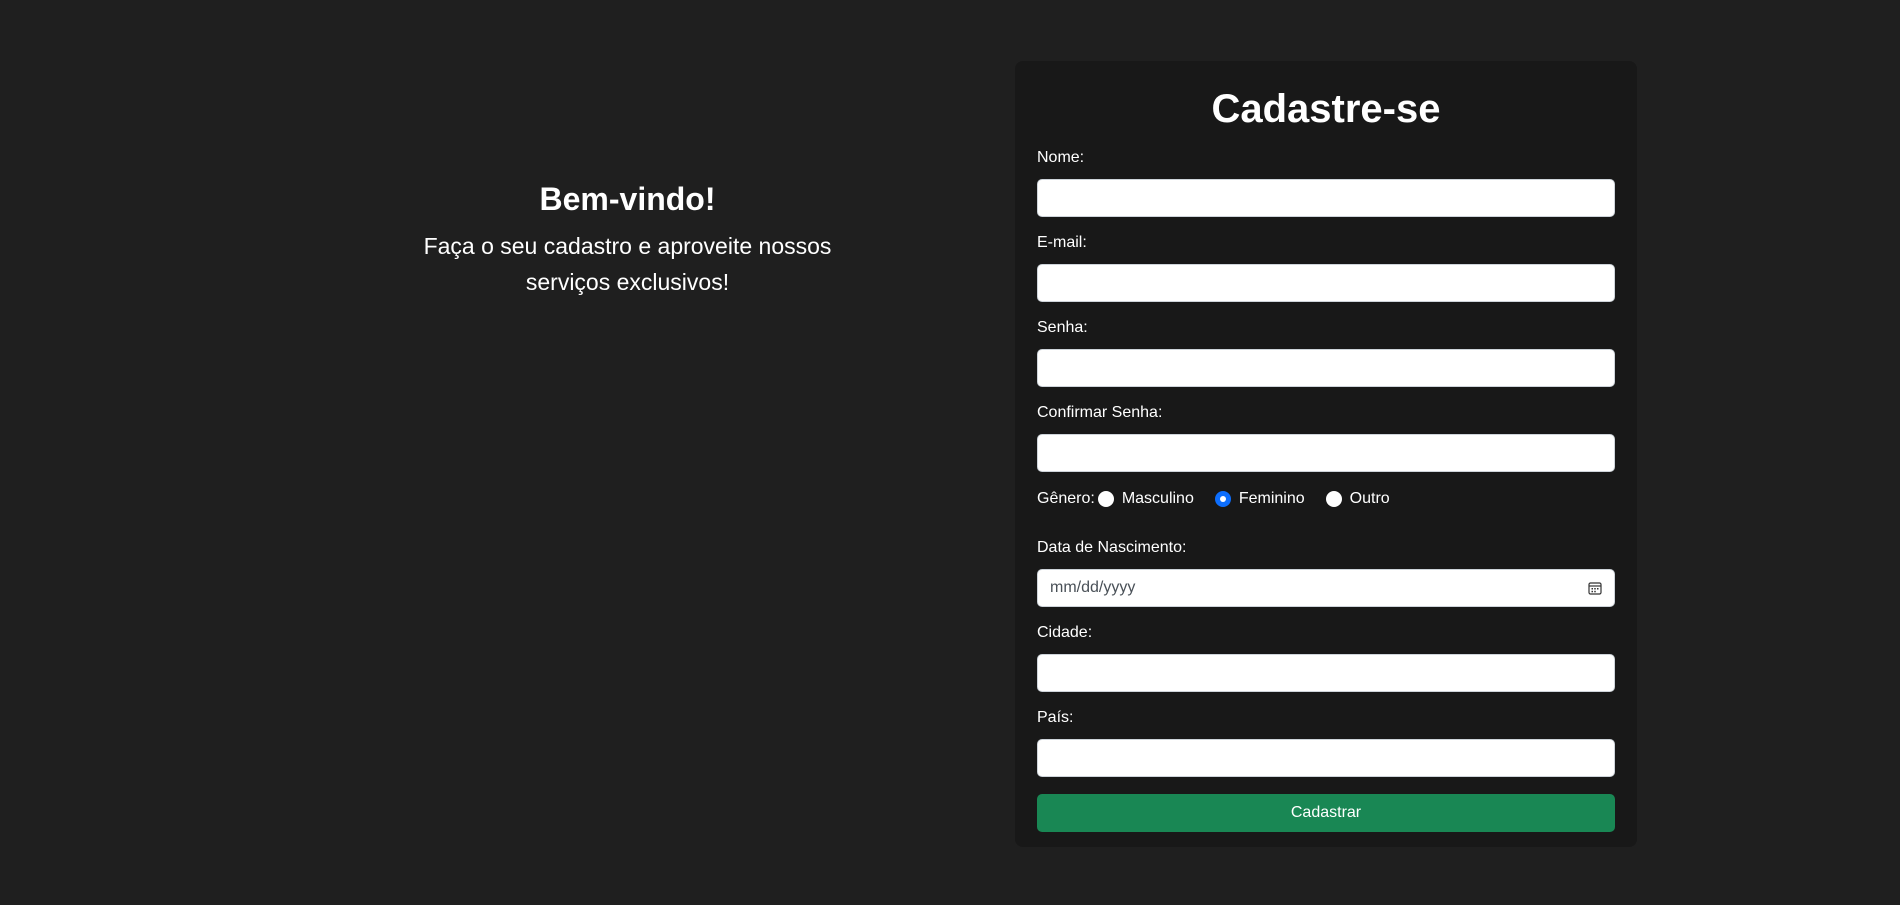  What do you see at coordinates (627, 246) in the screenshot?
I see `welcome-text-line-1: Faça o seu cadastro e aproveite nossos` at bounding box center [627, 246].